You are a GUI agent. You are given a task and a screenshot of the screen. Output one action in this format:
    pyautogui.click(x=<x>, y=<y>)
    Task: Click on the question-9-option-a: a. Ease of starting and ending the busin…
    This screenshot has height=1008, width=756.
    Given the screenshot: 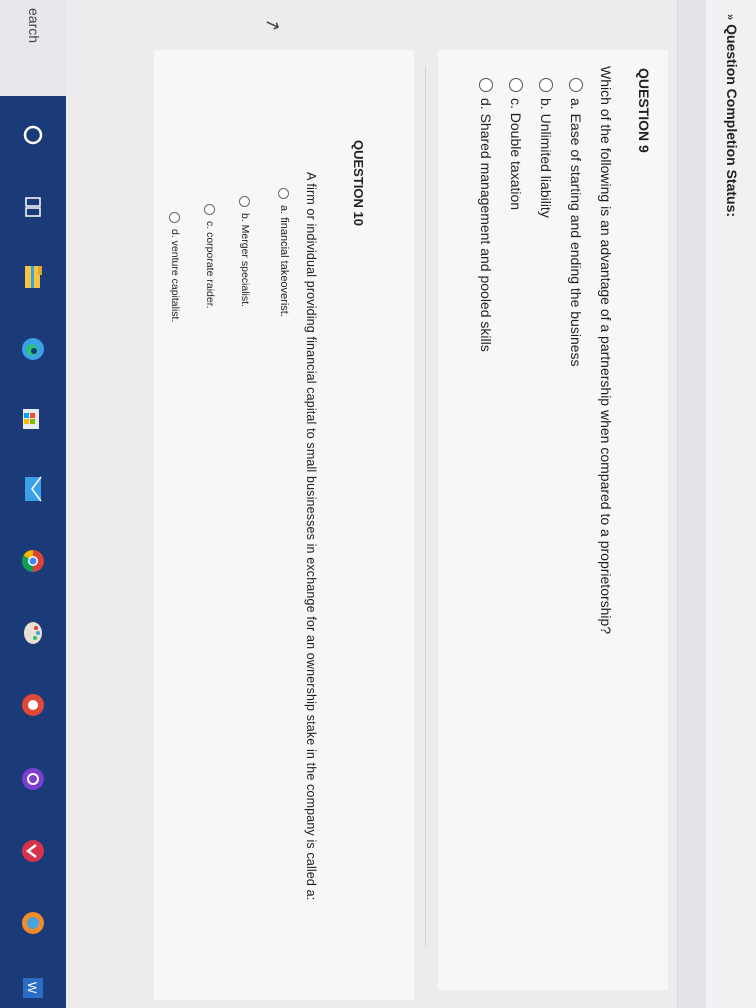 What is the action you would take?
    pyautogui.click(x=576, y=222)
    